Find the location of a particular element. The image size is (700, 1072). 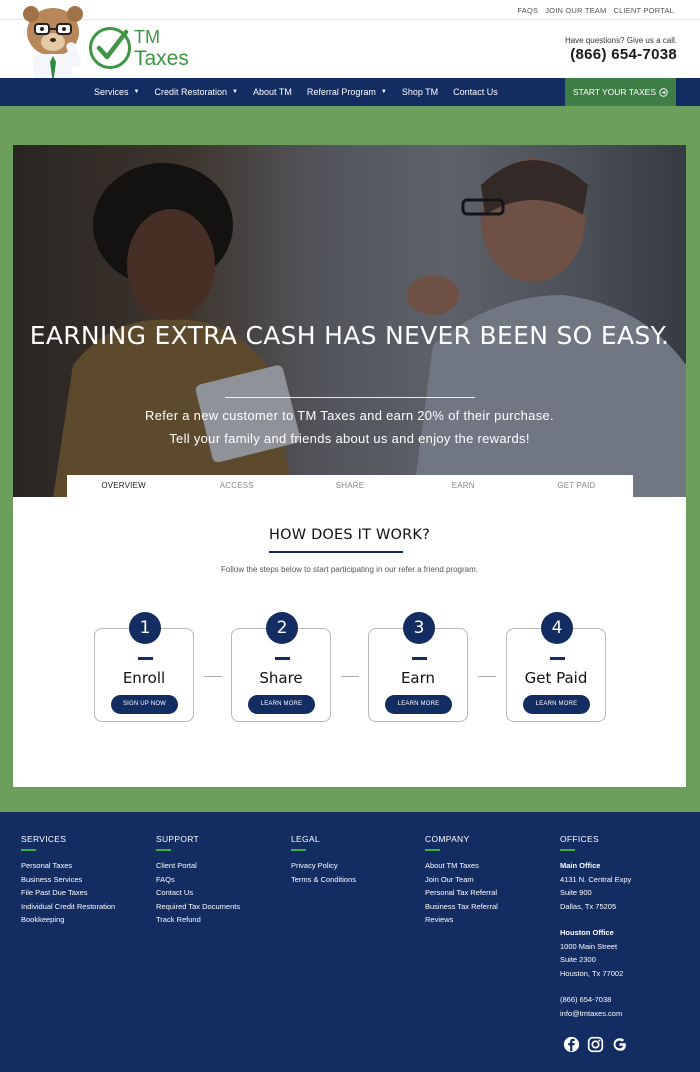

nav-item-shop-tm: Shop TM is located at coordinates (420, 92).